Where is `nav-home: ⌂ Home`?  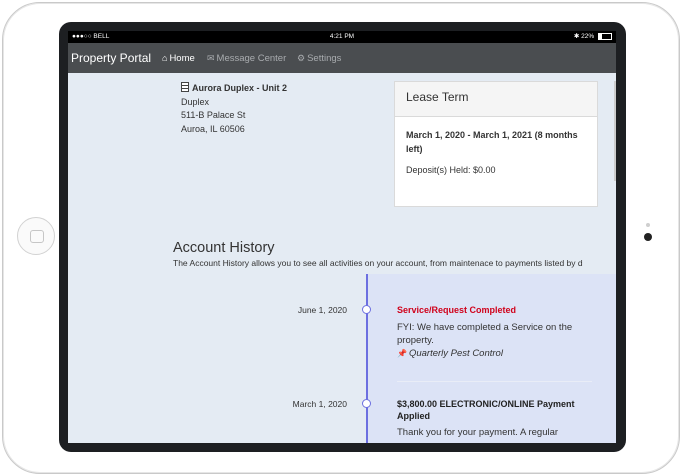
nav-home: ⌂ Home is located at coordinates (178, 58).